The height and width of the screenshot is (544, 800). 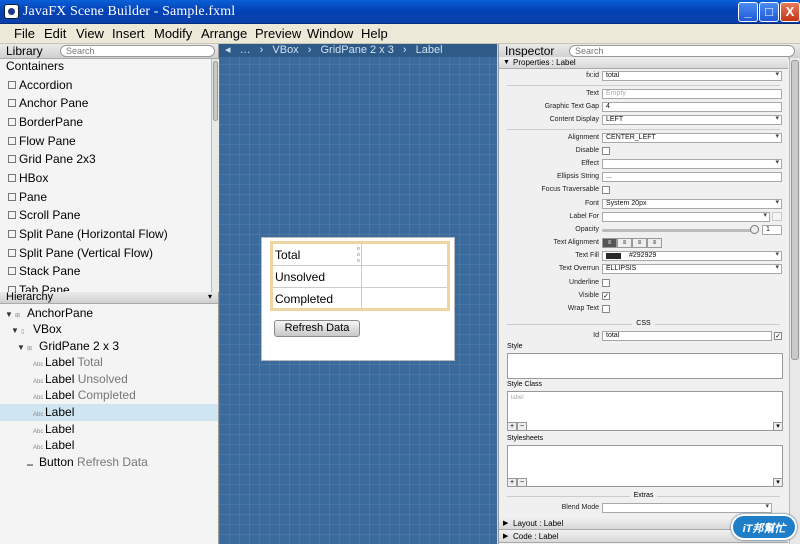 What do you see at coordinates (54, 103) in the screenshot?
I see `library-item-label: Anchor Pane` at bounding box center [54, 103].